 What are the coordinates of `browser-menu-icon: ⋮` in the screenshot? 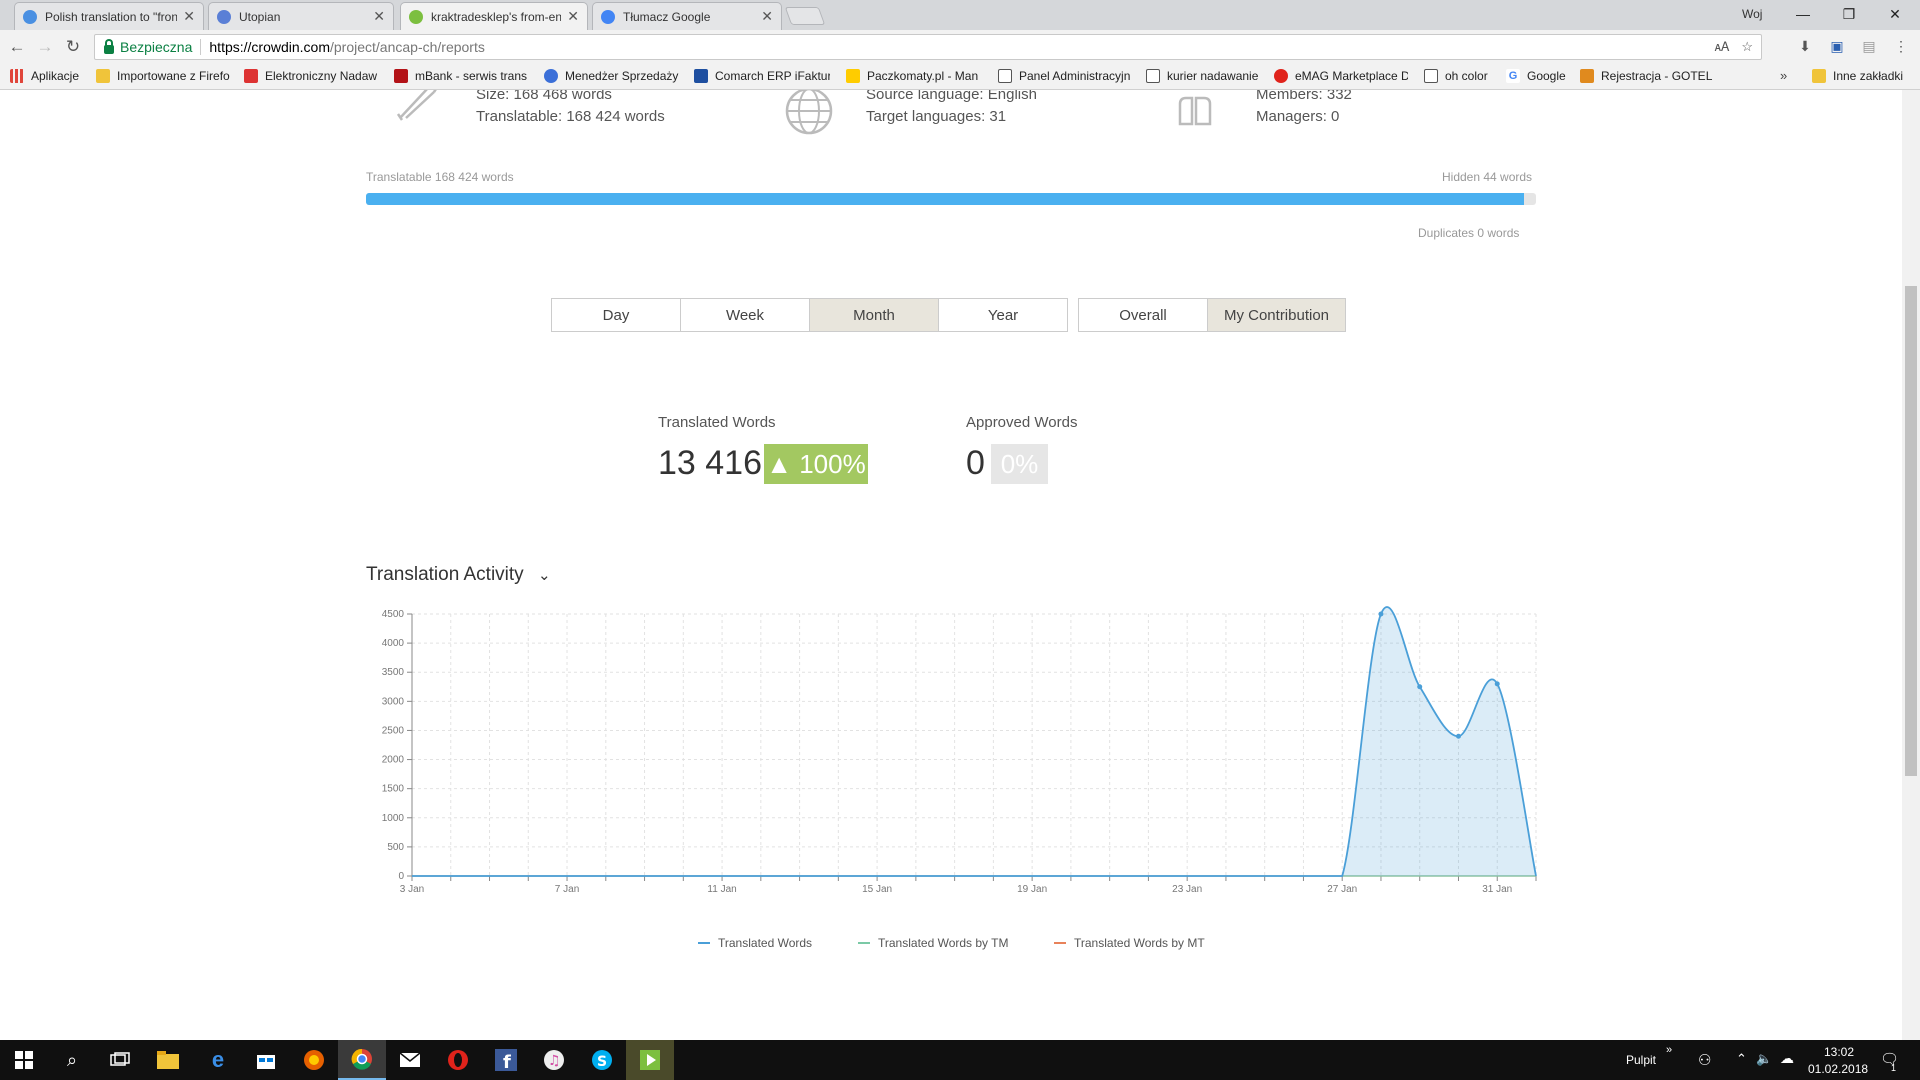 It's located at (1901, 47).